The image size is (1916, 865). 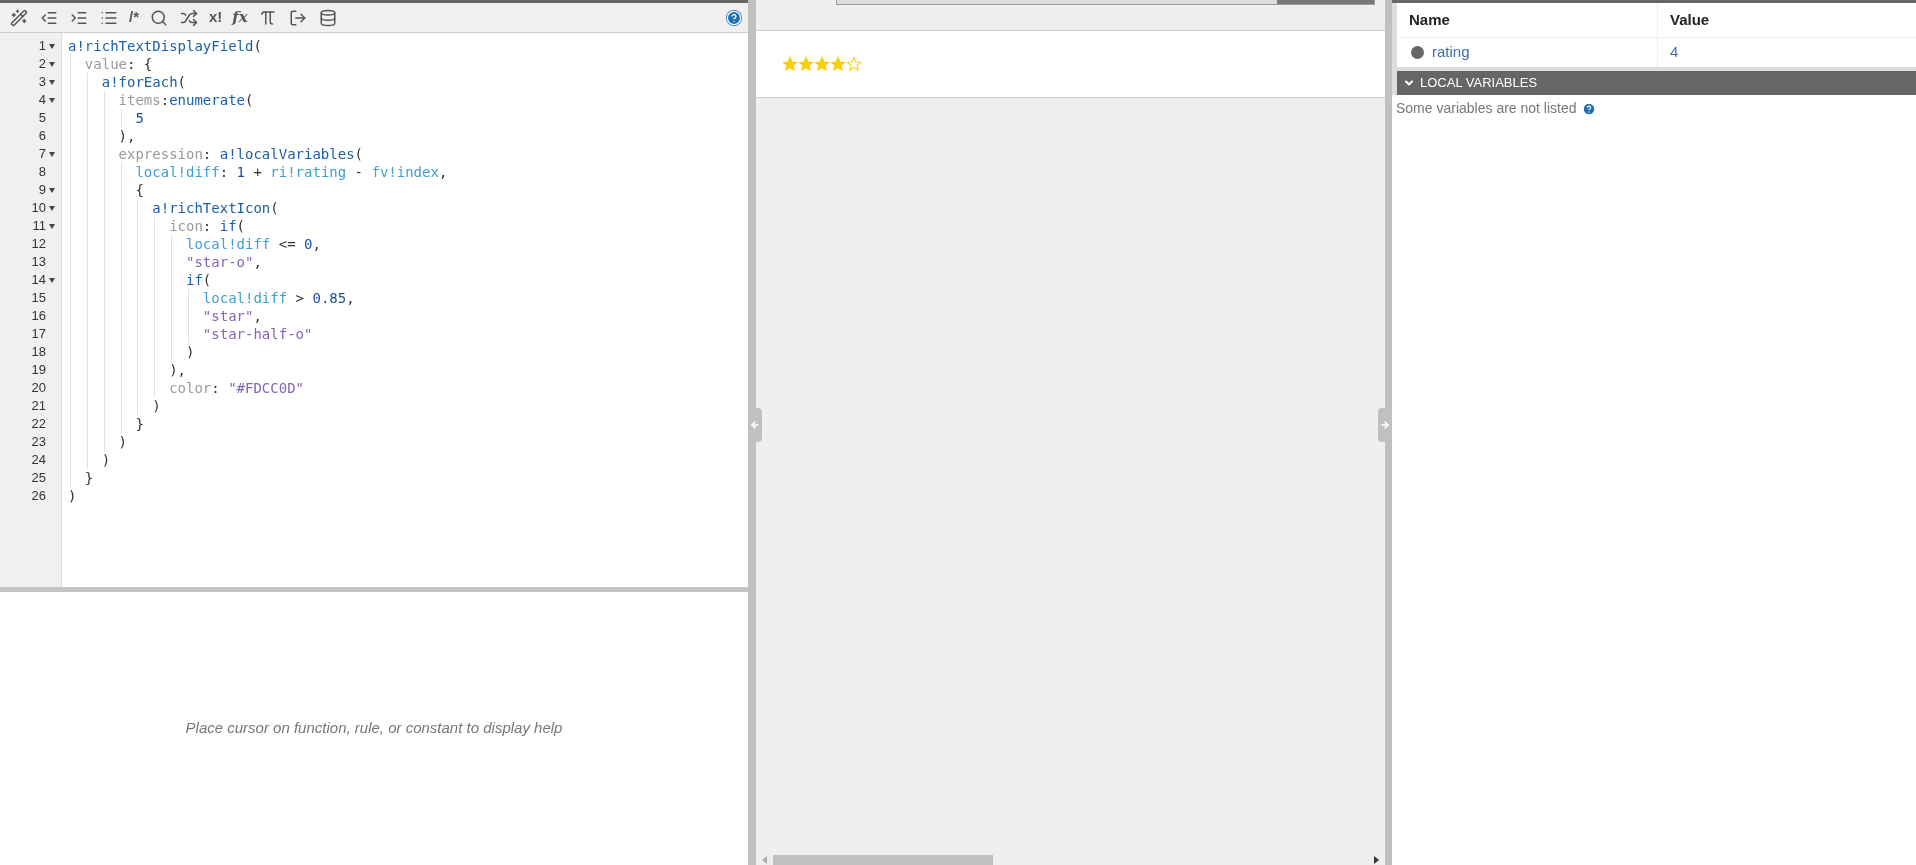 What do you see at coordinates (38, 208) in the screenshot?
I see `line-number: 10` at bounding box center [38, 208].